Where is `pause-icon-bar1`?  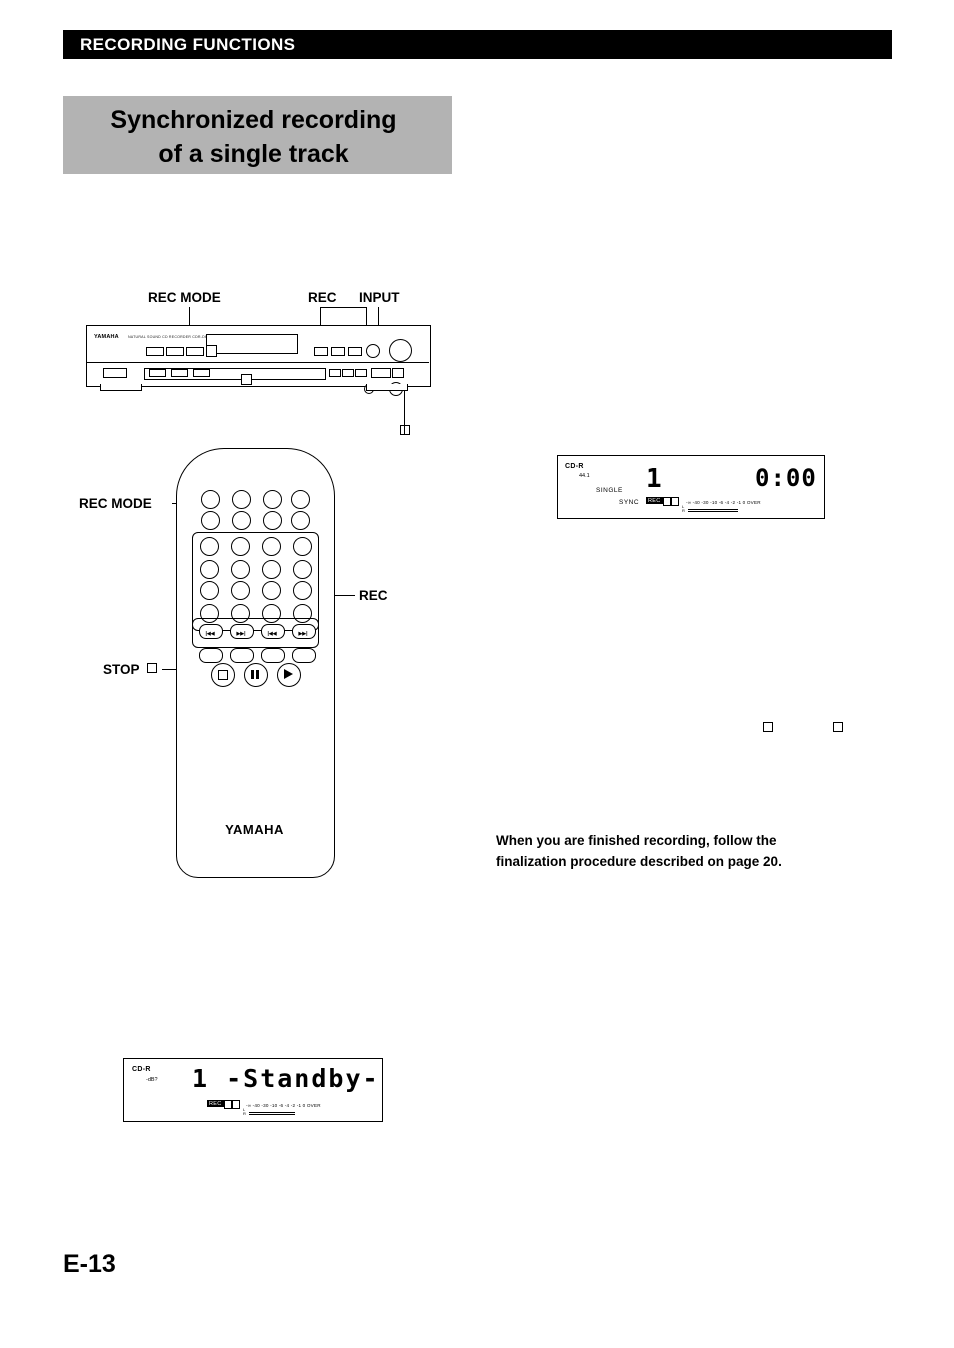
pause-icon-bar1 is located at coordinates (252, 674).